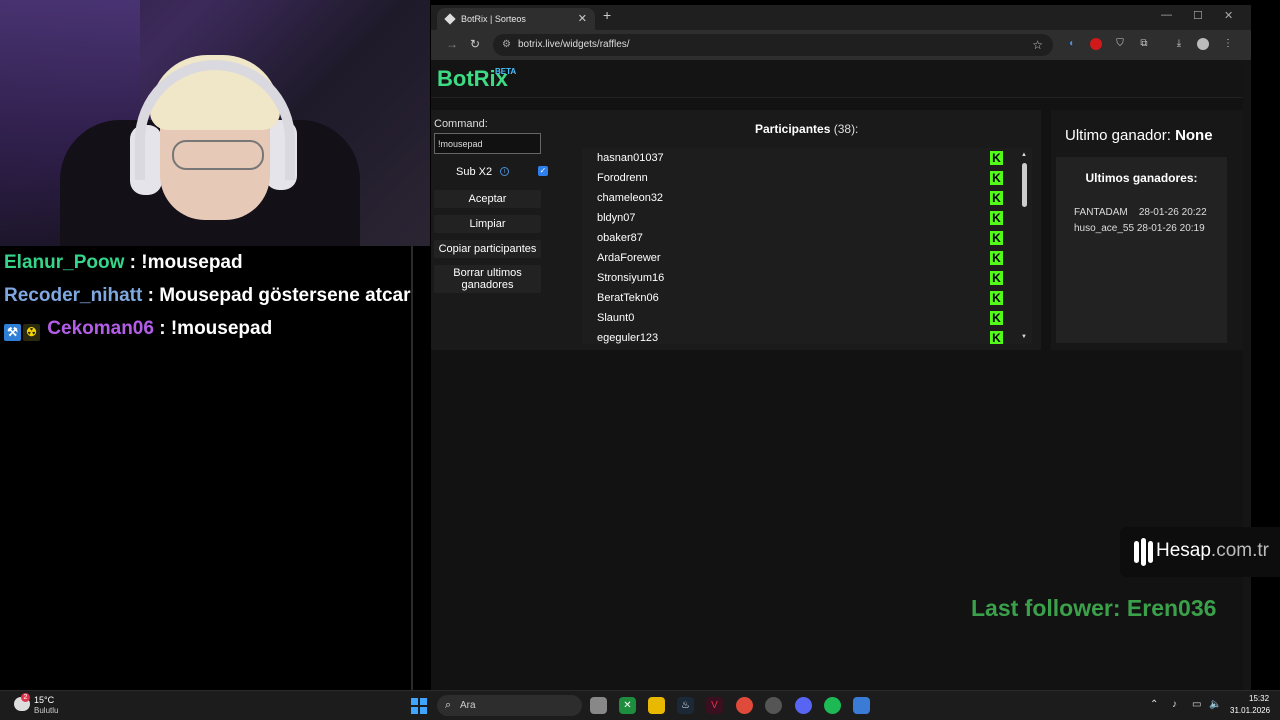 This screenshot has width=1280, height=720. Describe the element at coordinates (656, 705) in the screenshot. I see `file-explorer-icon` at that location.